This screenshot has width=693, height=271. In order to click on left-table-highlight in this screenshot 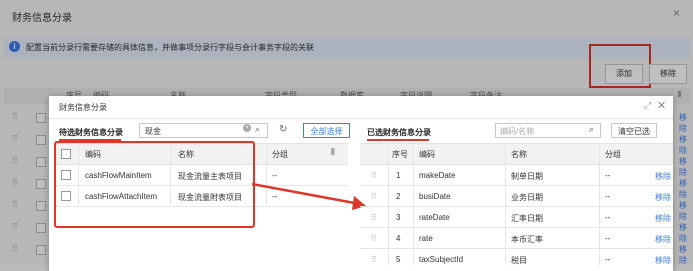, I will do `click(154, 184)`.